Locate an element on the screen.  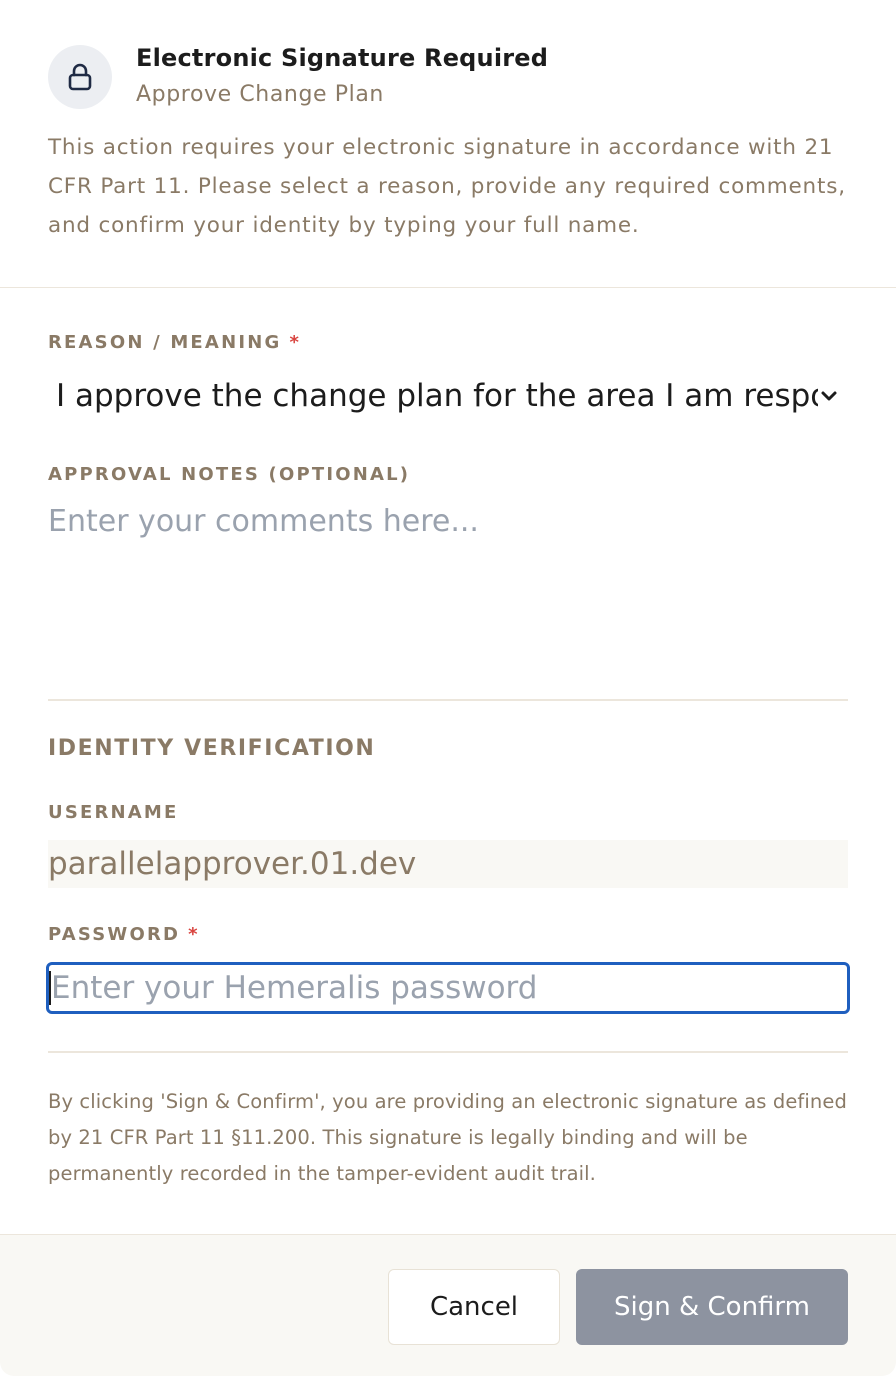
dialog-footer: Cancel Sign & Confirm is located at coordinates (448, 1305).